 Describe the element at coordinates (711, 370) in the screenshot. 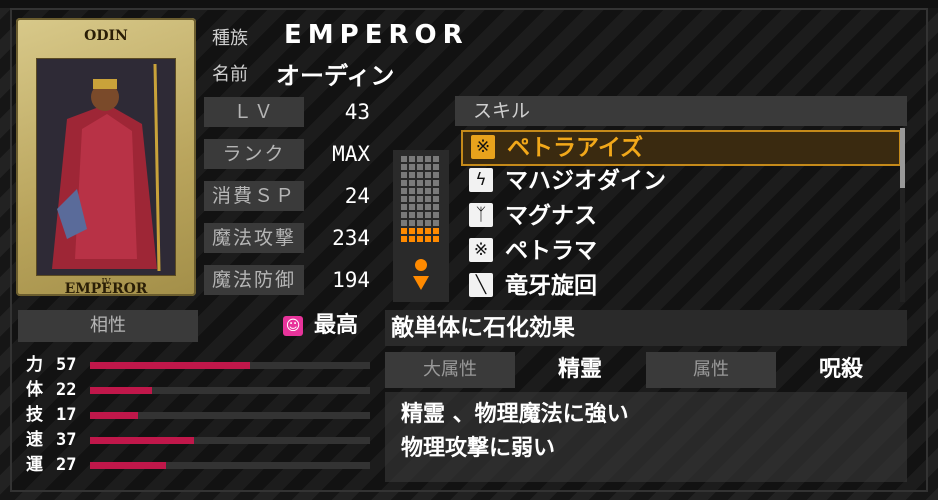

I see `minor-element-label: 属性` at that location.